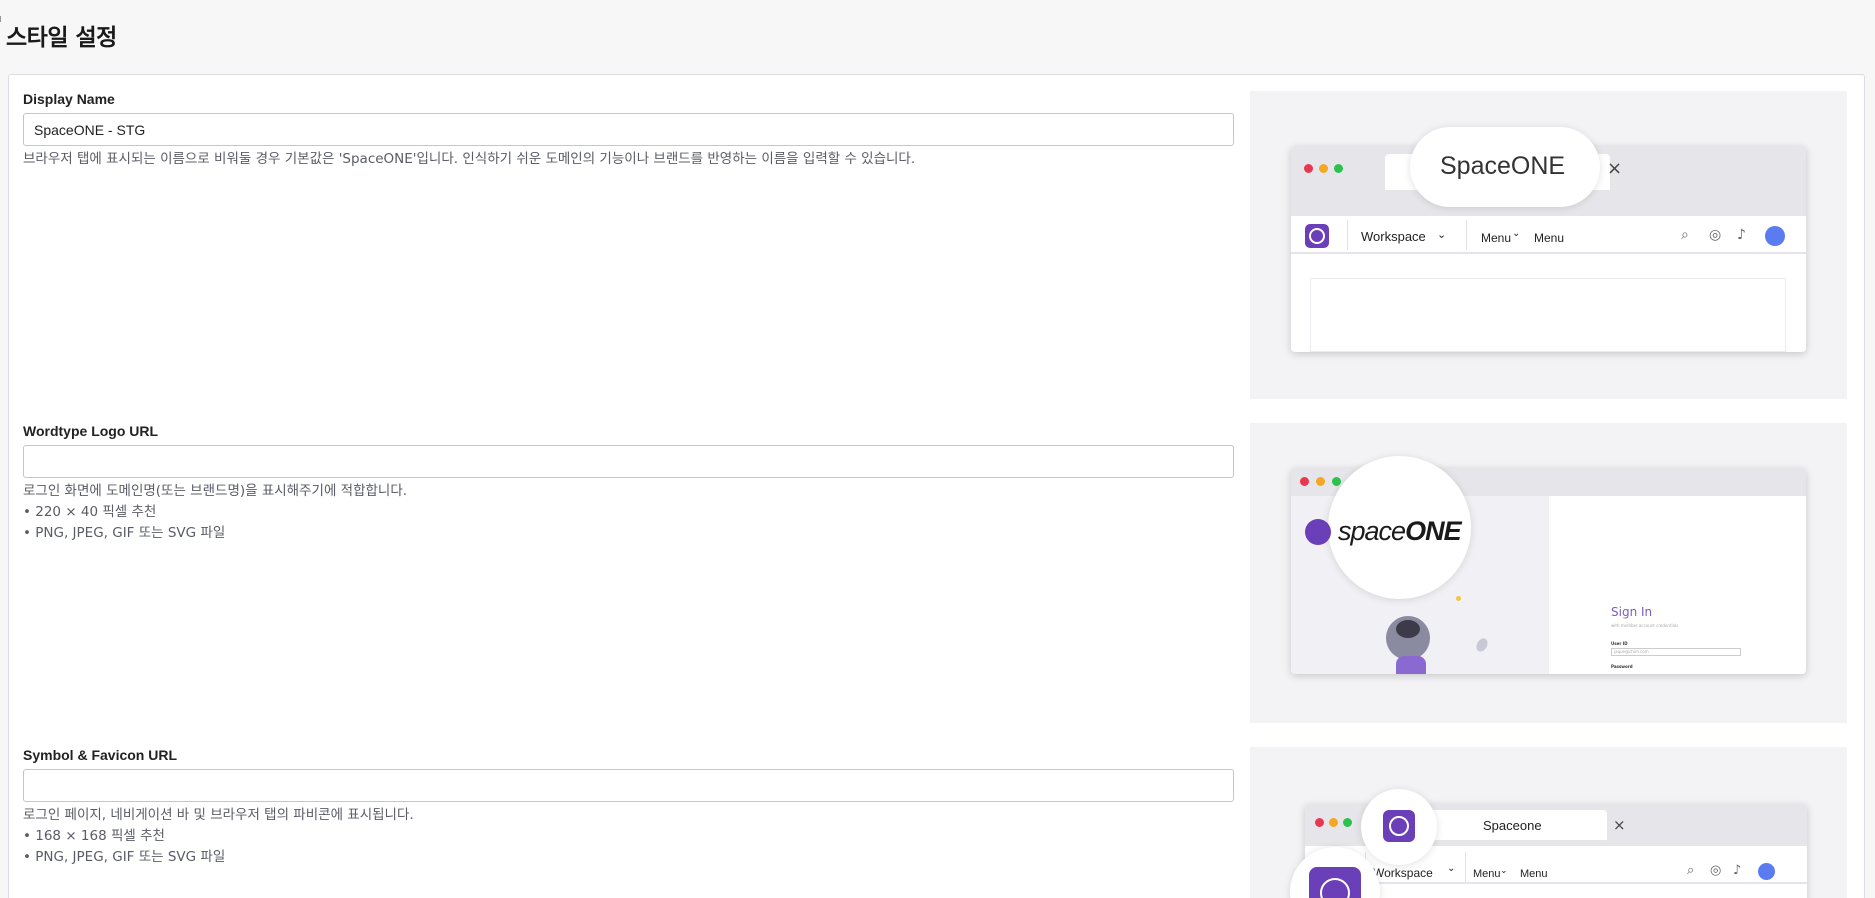 The height and width of the screenshot is (898, 1875). Describe the element at coordinates (1393, 236) in the screenshot. I see `workspace-selector: Workspace` at that location.